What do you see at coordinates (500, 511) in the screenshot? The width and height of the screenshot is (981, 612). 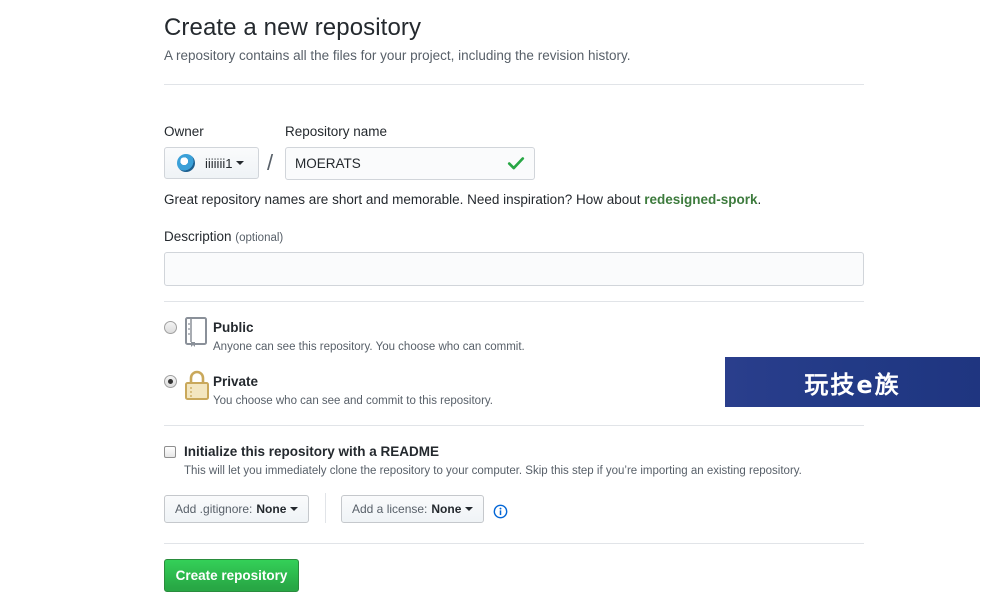 I see `info-icon` at bounding box center [500, 511].